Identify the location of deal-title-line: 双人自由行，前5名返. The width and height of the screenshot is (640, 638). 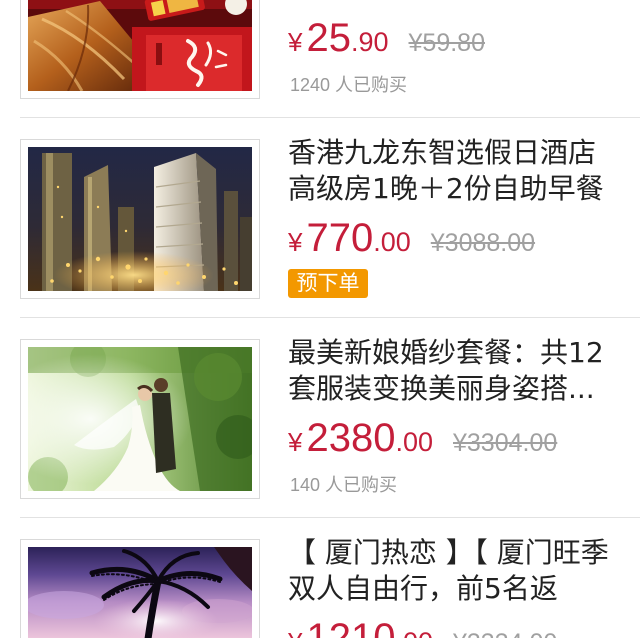
(423, 588).